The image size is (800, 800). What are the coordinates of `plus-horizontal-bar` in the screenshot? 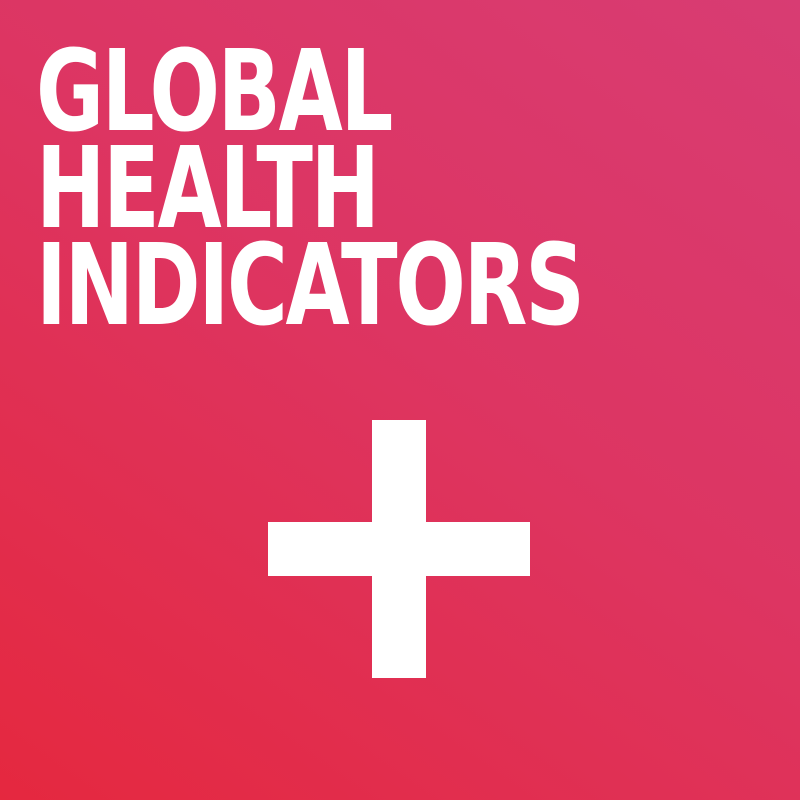 It's located at (399, 549).